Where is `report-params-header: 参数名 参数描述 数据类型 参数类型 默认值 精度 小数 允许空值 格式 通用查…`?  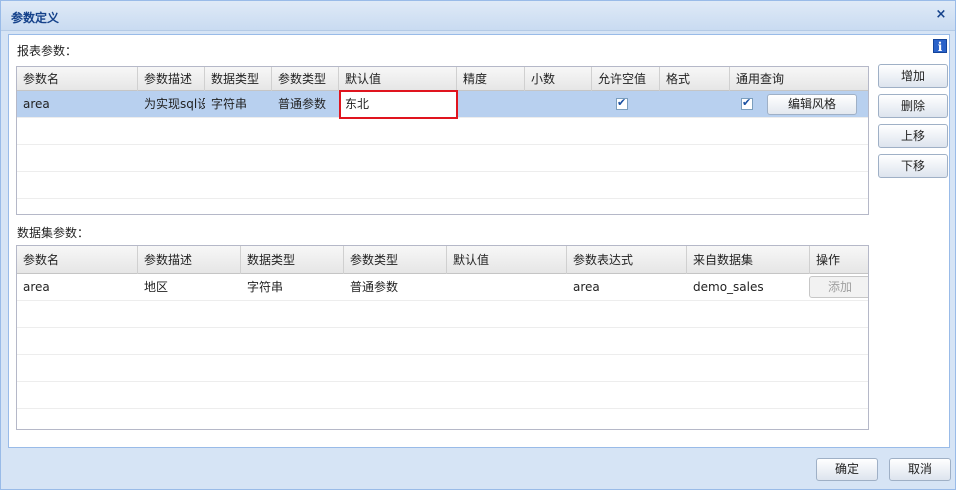 report-params-header: 参数名 参数描述 数据类型 参数类型 默认值 精度 小数 允许空值 格式 通用查… is located at coordinates (442, 79).